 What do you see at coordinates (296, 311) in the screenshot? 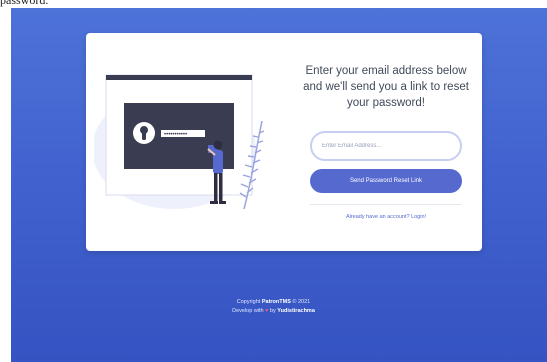
I see `author-name: Yudistirachma` at bounding box center [296, 311].